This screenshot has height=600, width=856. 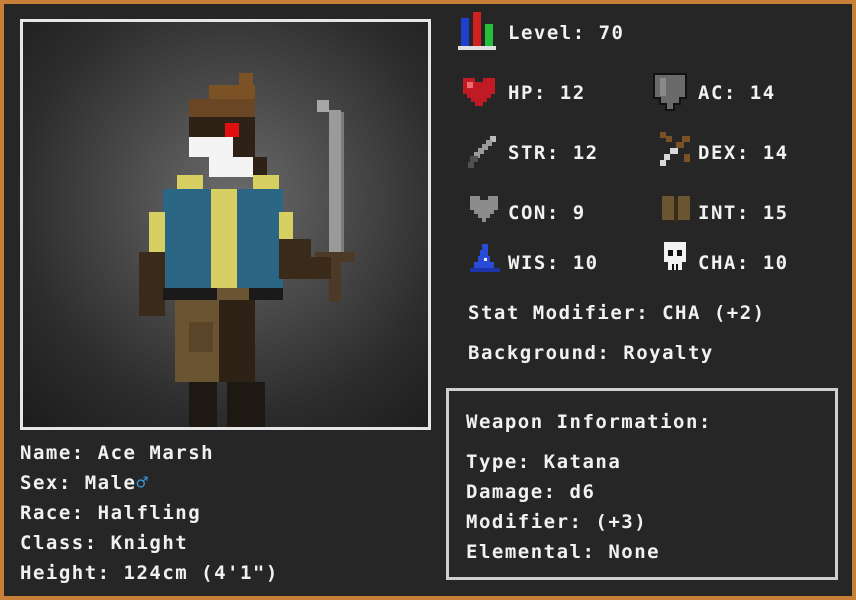 What do you see at coordinates (111, 513) in the screenshot?
I see `character-race: Race: Halfling` at bounding box center [111, 513].